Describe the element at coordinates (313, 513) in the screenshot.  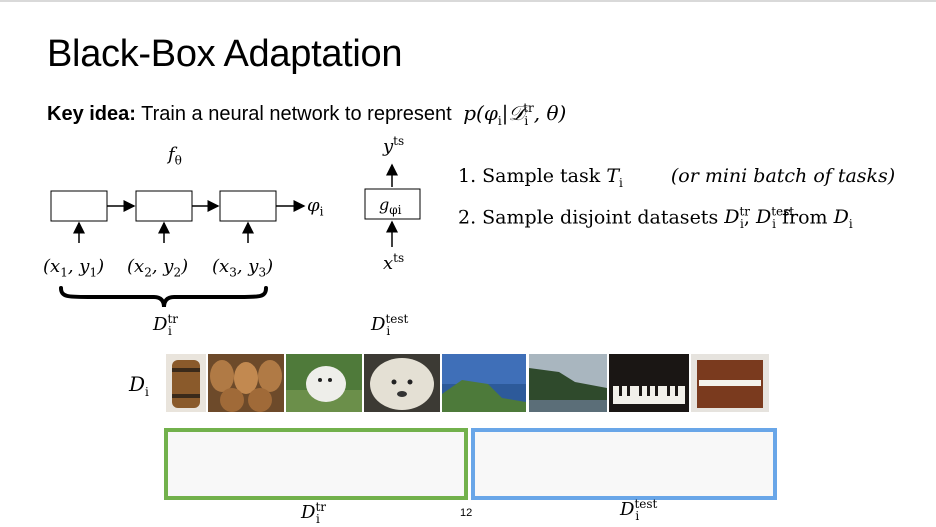
I see `d-train-label-bottom: Dtri` at that location.